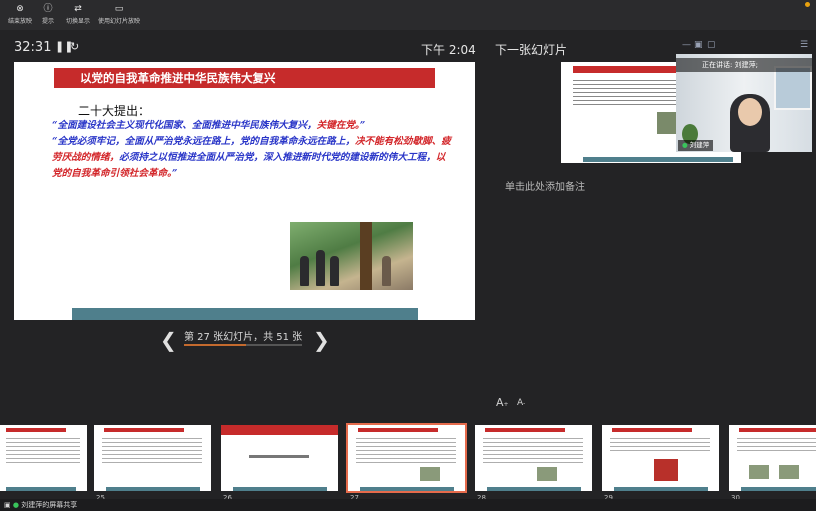 The width and height of the screenshot is (816, 511). What do you see at coordinates (750, 112) in the screenshot?
I see `speaker-face` at bounding box center [750, 112].